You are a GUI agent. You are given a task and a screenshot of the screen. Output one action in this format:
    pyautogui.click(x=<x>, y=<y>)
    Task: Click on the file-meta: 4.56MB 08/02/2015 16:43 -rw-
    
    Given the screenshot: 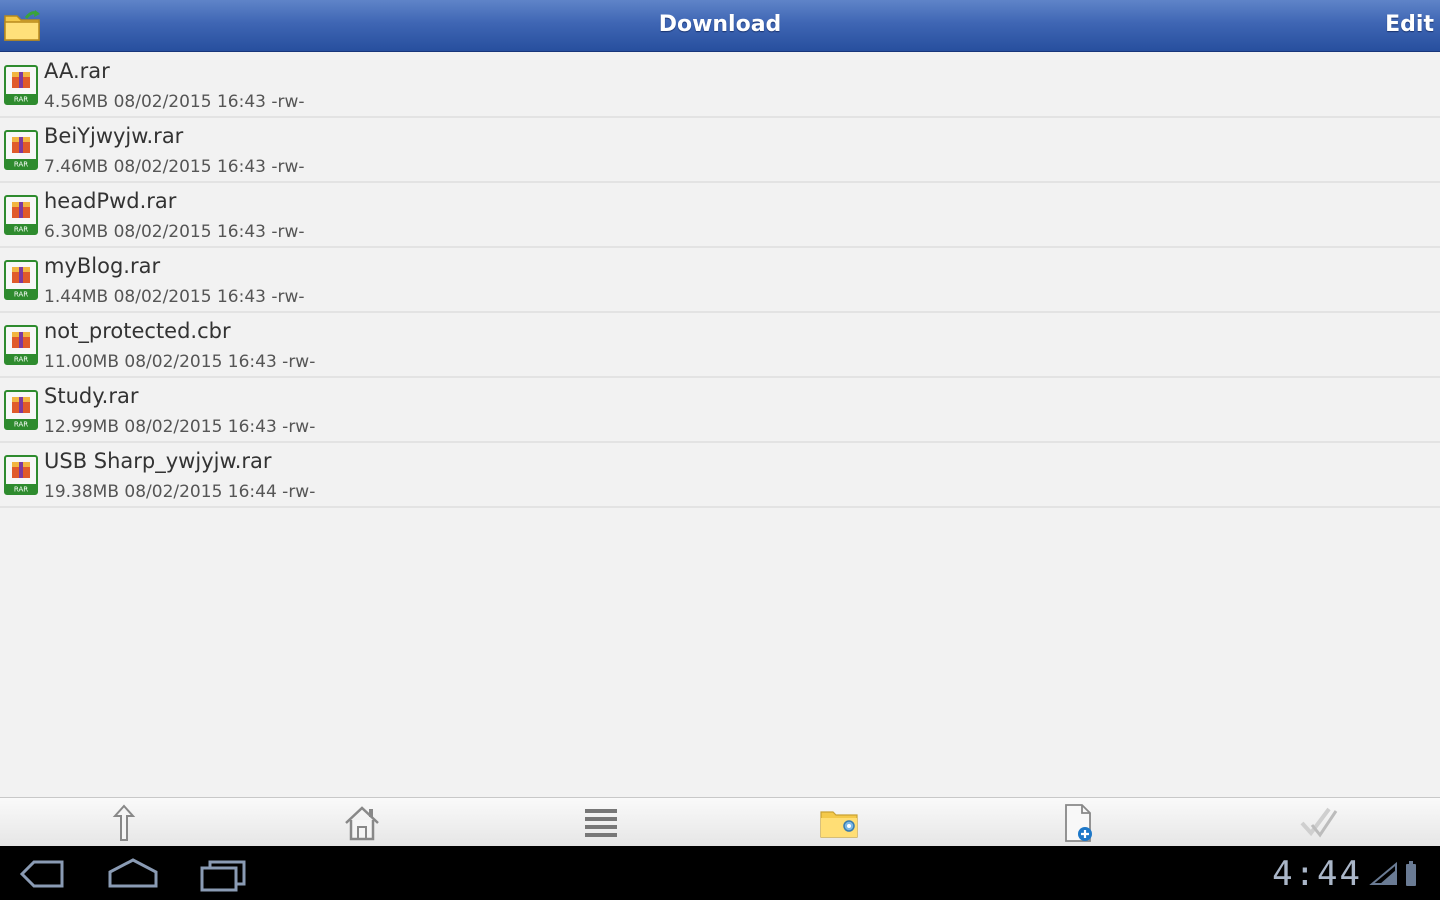 What is the action you would take?
    pyautogui.click(x=174, y=102)
    